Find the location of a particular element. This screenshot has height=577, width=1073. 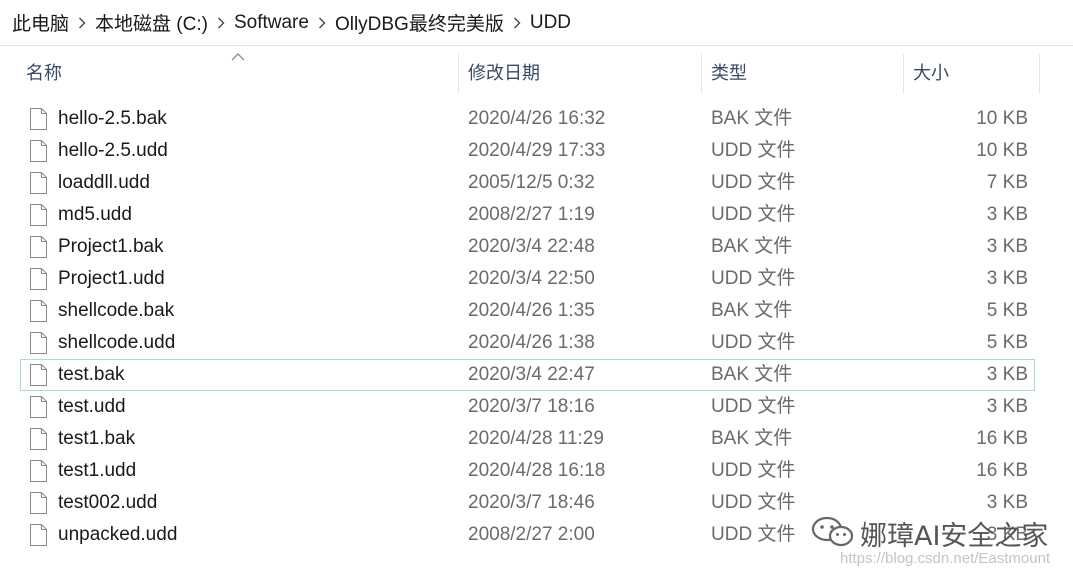

file-row: shellcode.bak 2020/4/26 1:35 BAK 文件 5 KB is located at coordinates (527, 311).